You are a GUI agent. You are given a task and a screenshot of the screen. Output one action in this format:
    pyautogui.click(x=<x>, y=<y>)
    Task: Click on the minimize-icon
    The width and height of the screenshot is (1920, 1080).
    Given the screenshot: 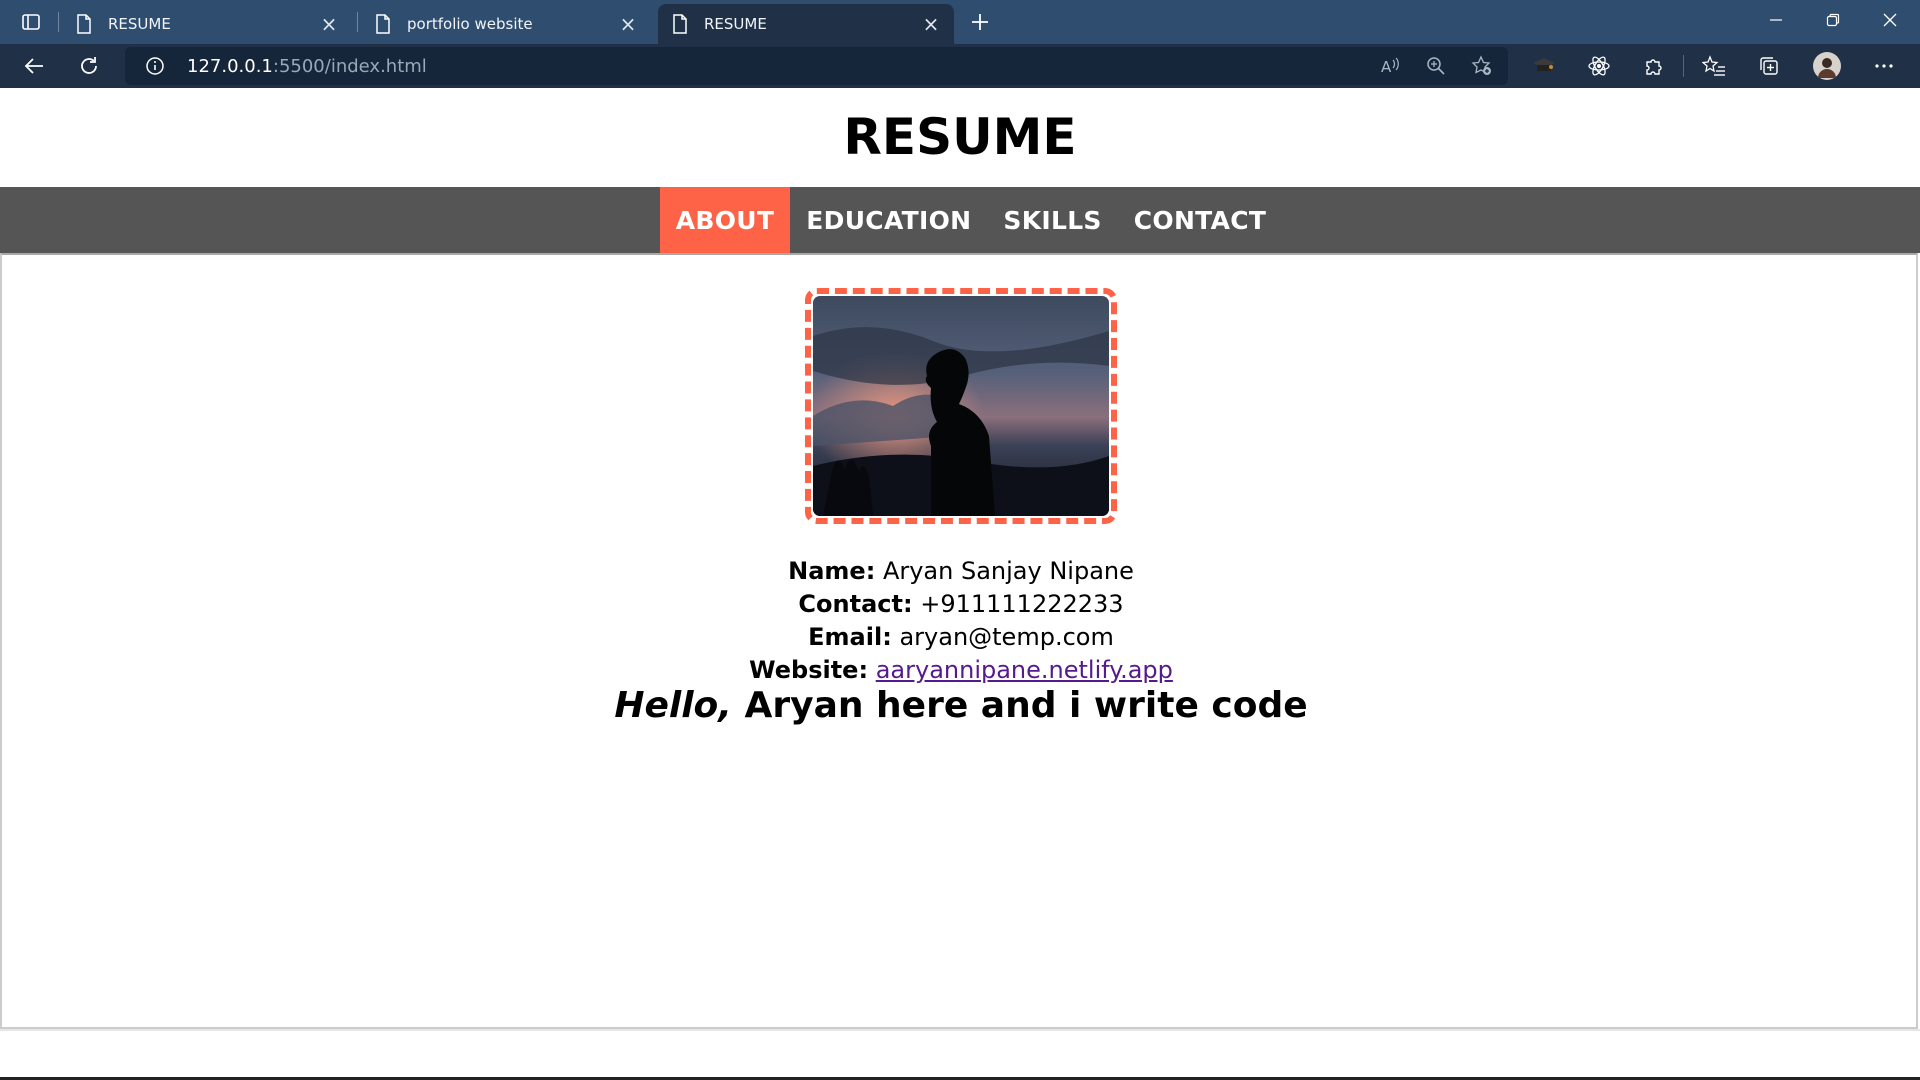 What is the action you would take?
    pyautogui.click(x=1776, y=20)
    